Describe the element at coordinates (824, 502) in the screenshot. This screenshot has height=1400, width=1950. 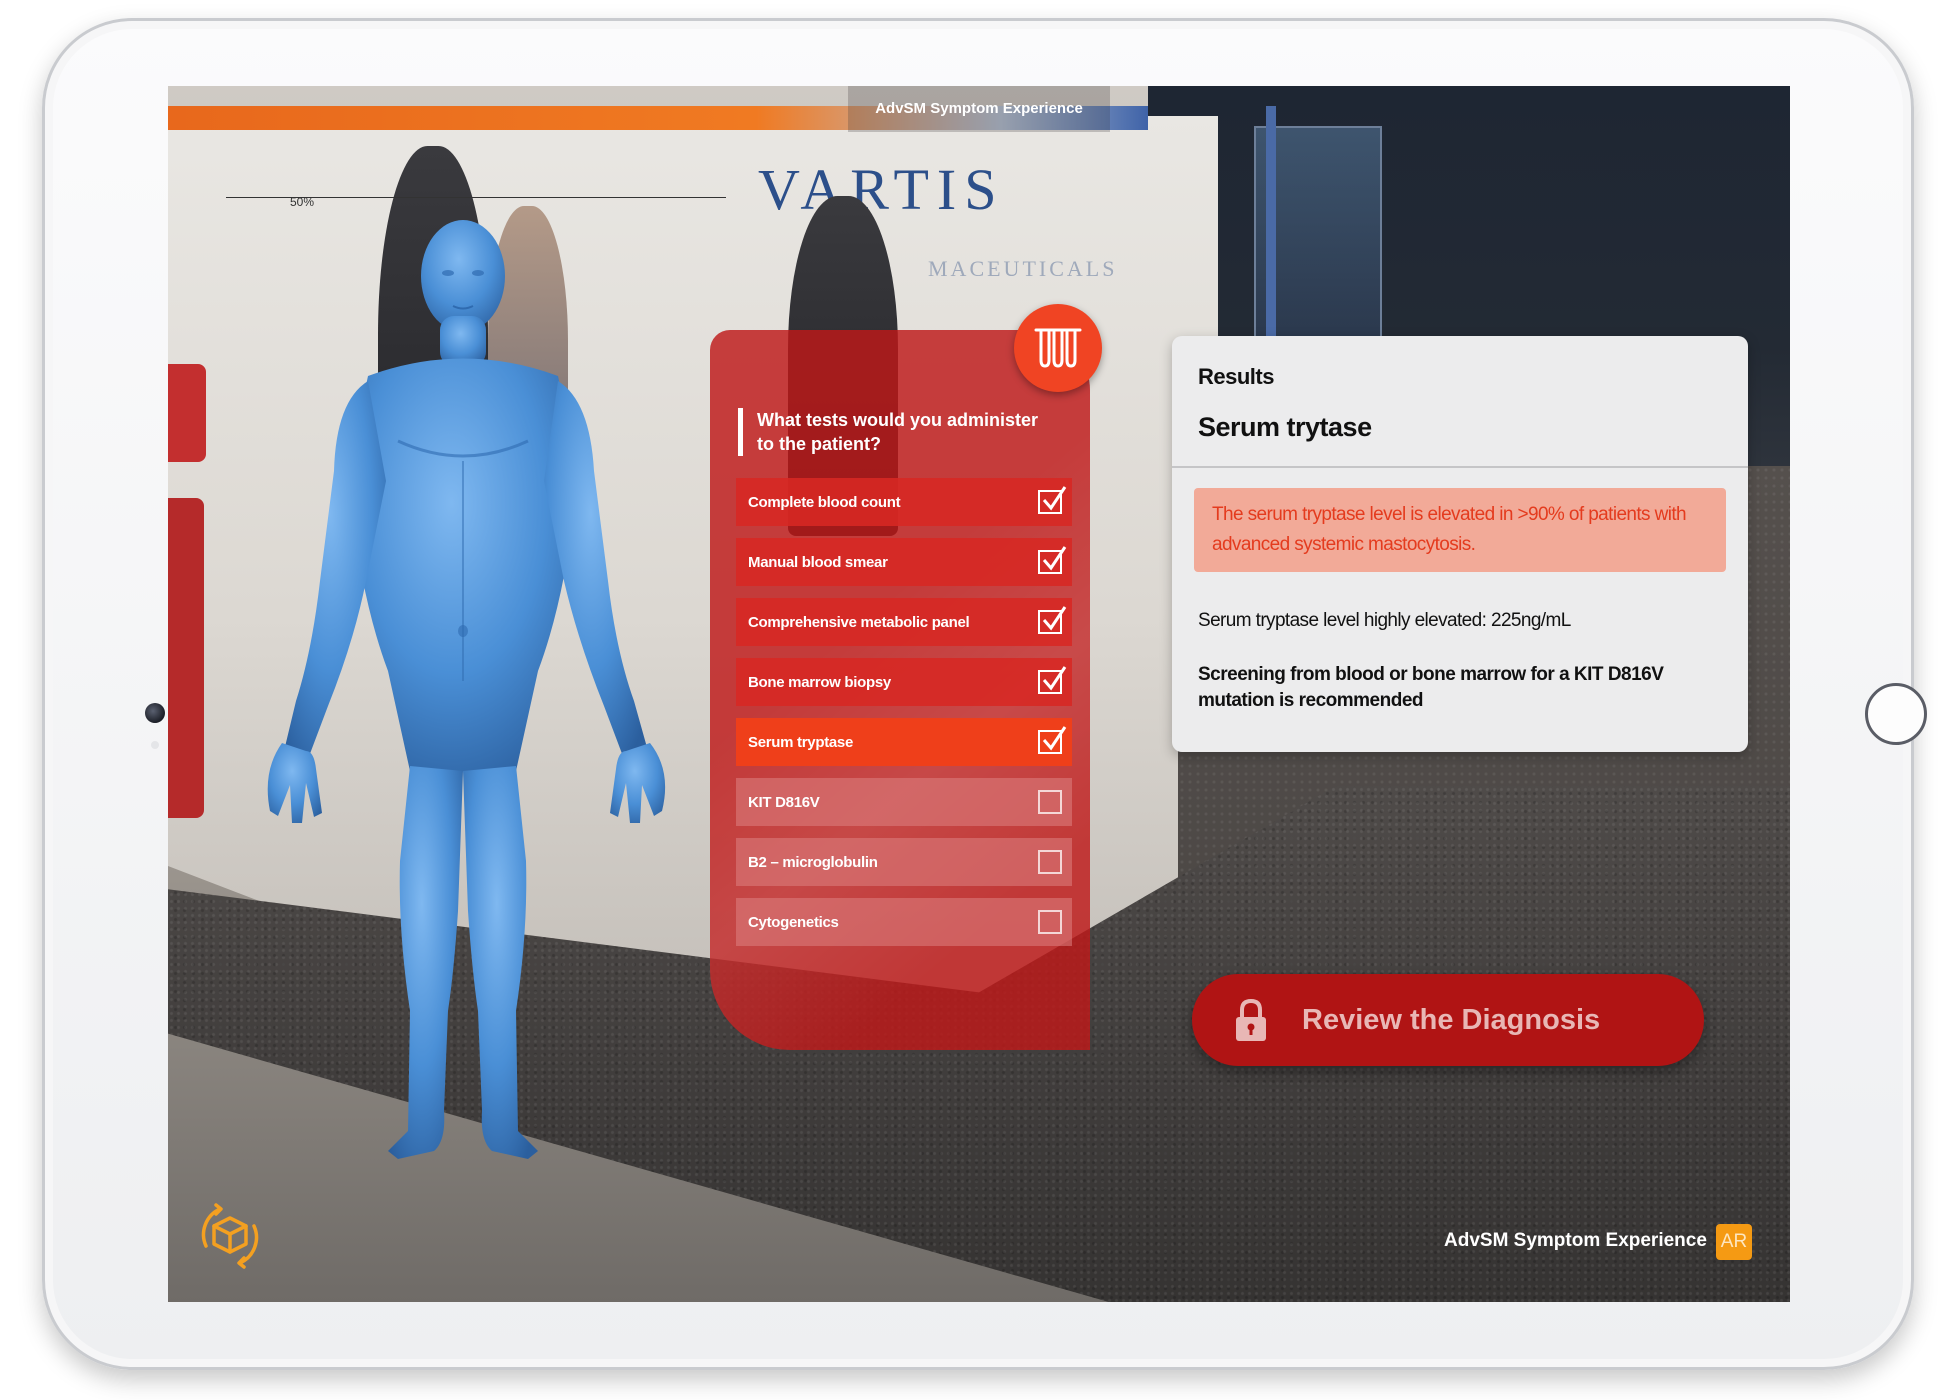
I see `test-item-label: Complete blood count` at that location.